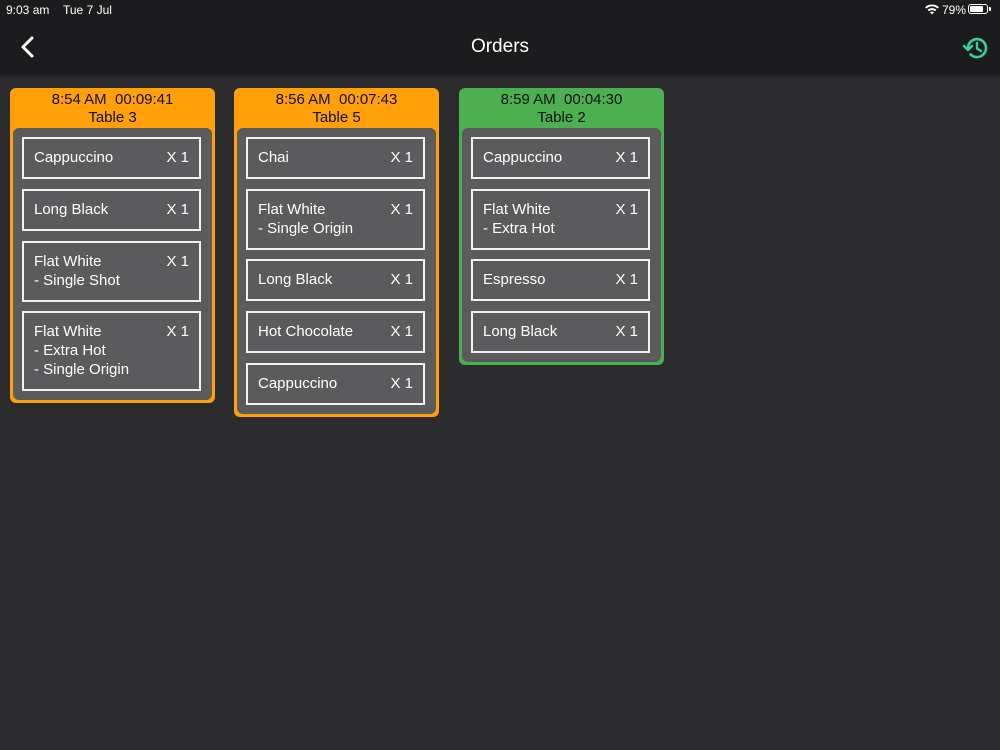  I want to click on status-bar: 9:03 am Tue 7 Jul 79%, so click(500, 10).